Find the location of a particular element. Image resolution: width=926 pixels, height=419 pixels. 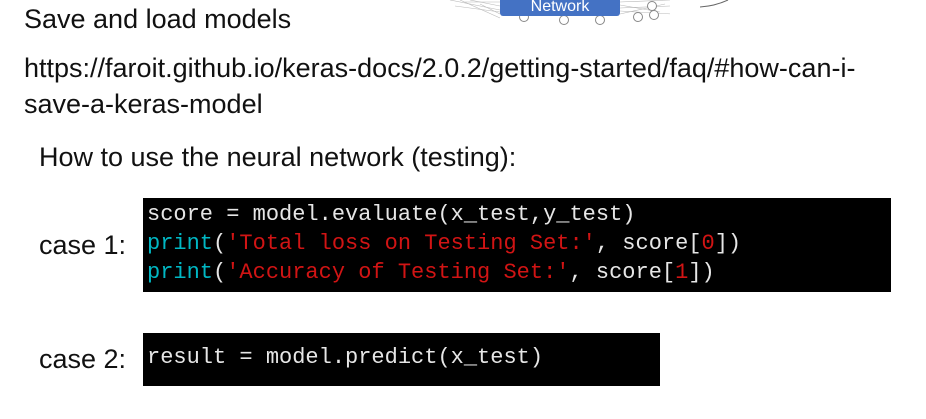

network-label: Network is located at coordinates (560, 7).